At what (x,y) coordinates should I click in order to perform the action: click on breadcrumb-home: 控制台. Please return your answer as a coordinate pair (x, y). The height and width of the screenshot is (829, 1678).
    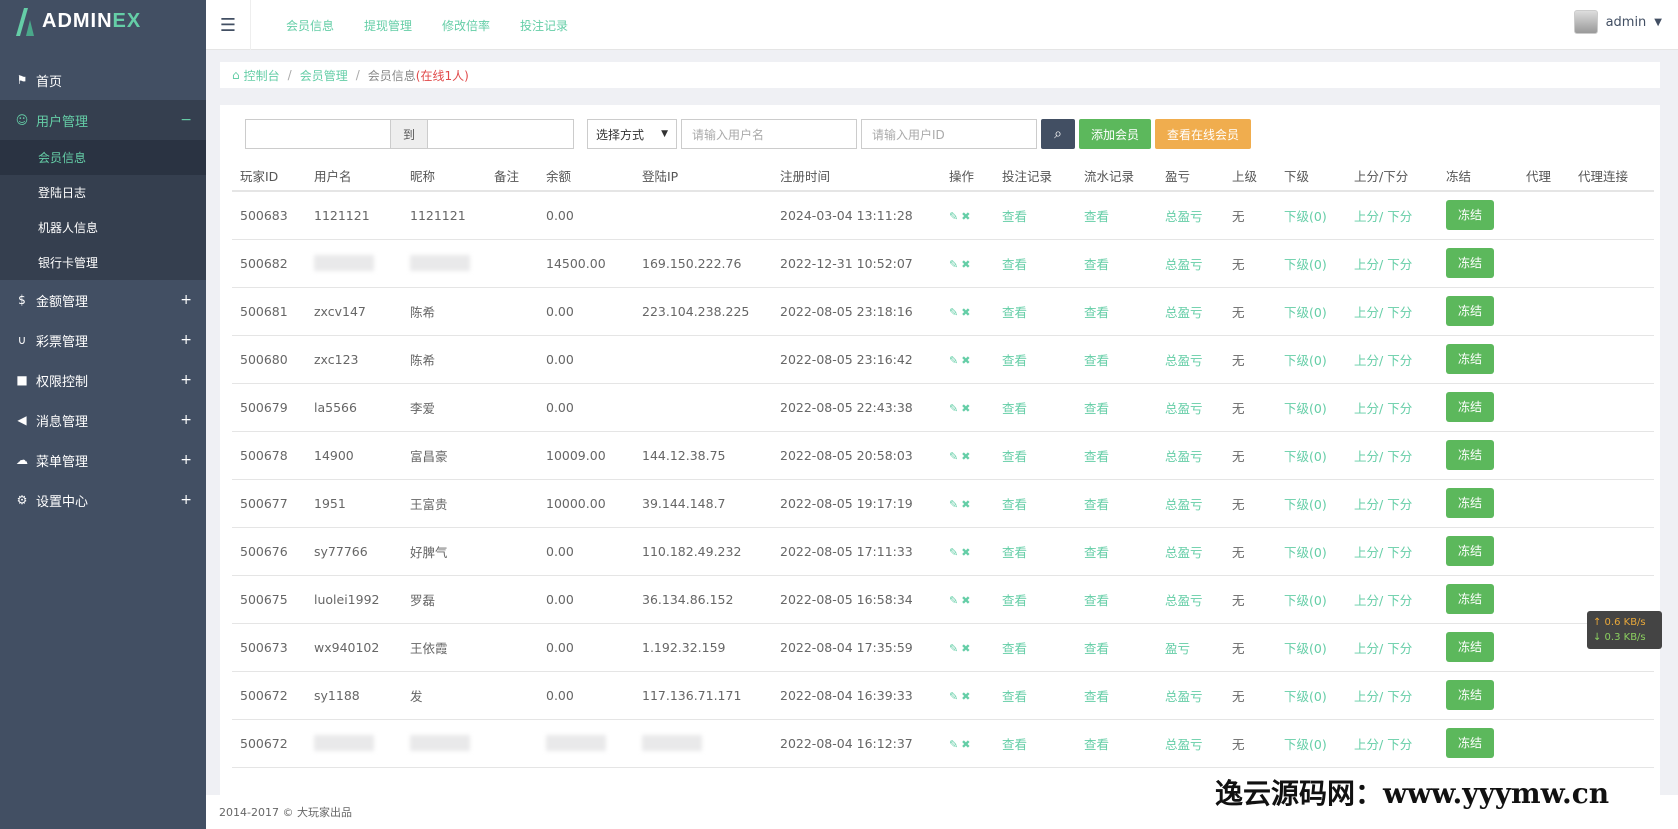
    Looking at the image, I should click on (262, 75).